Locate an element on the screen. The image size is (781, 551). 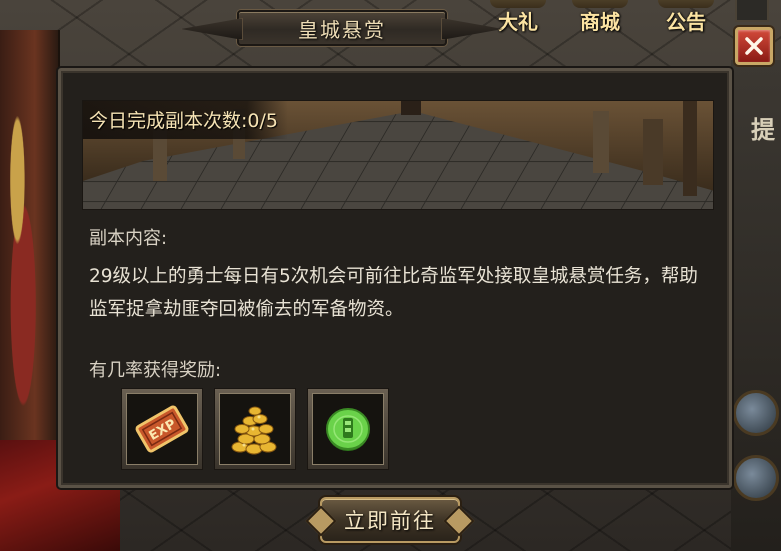
reward-slot-exp: EXP is located at coordinates (162, 429).